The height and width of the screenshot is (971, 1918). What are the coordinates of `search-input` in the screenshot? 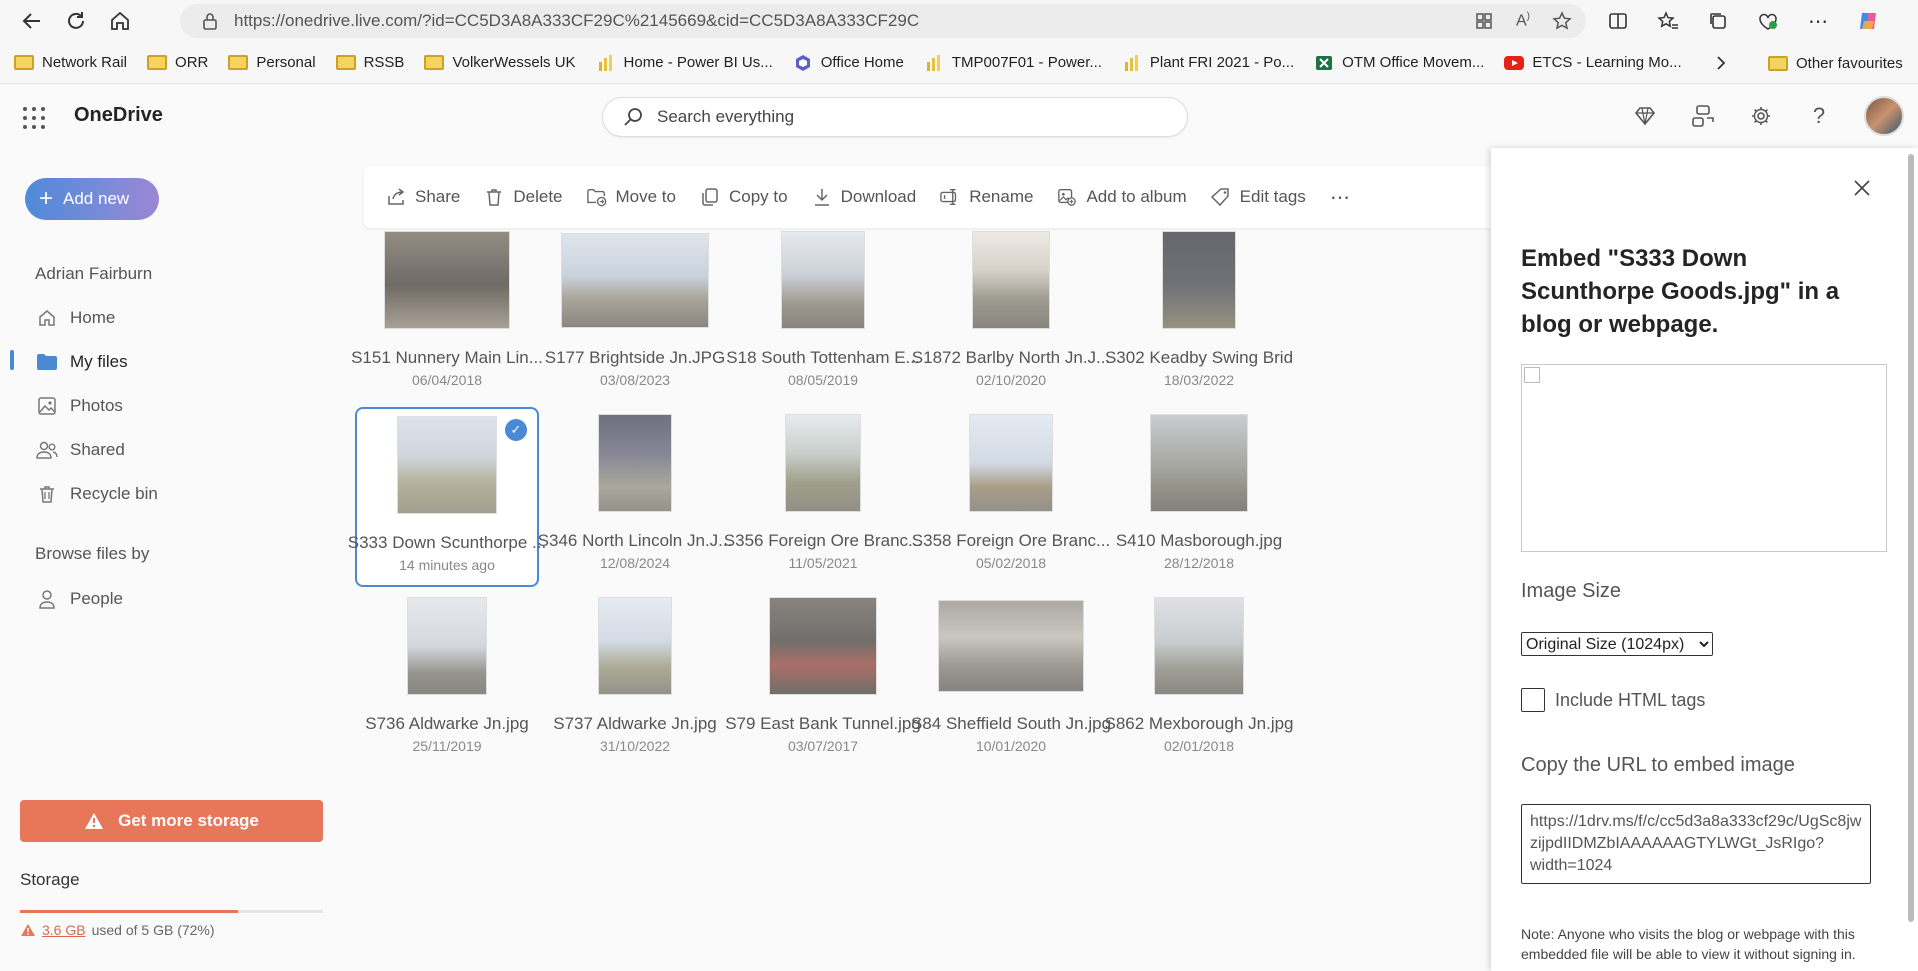 It's located at (897, 117).